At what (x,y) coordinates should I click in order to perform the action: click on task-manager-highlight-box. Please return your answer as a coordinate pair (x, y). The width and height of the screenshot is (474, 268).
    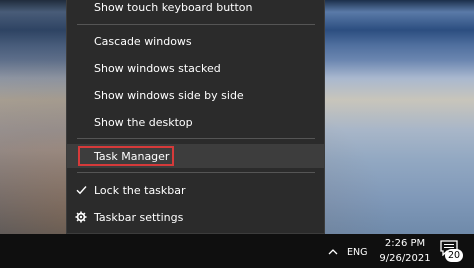
    Looking at the image, I should click on (126, 156).